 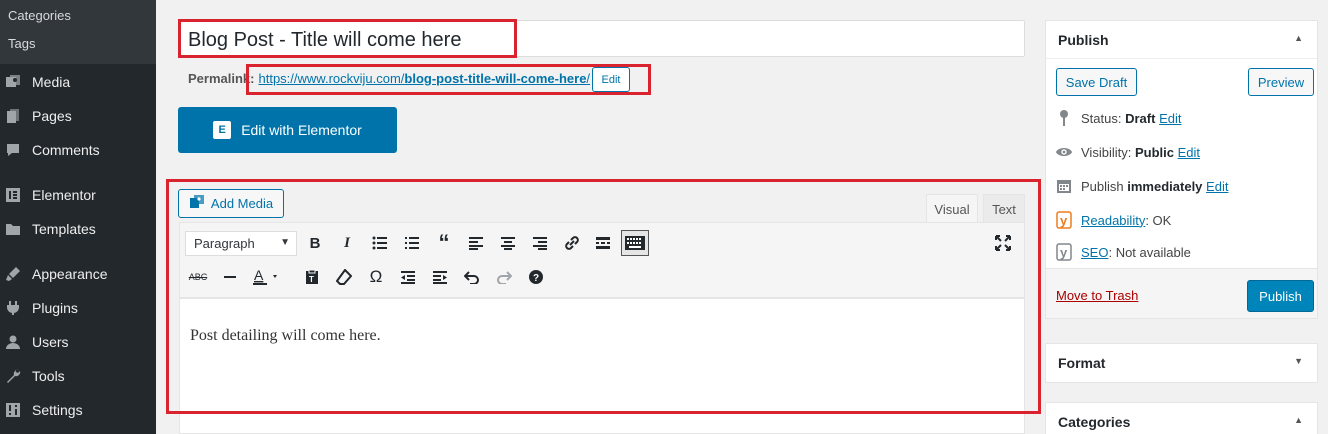 What do you see at coordinates (444, 242) in the screenshot?
I see `blockquote-icon: “` at bounding box center [444, 242].